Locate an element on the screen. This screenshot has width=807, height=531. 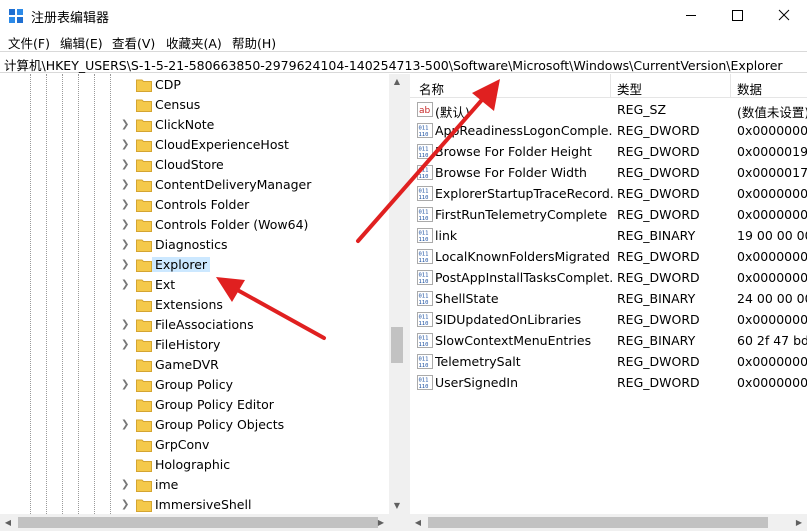
menu-edit: 编辑(E) is located at coordinates (81, 42).